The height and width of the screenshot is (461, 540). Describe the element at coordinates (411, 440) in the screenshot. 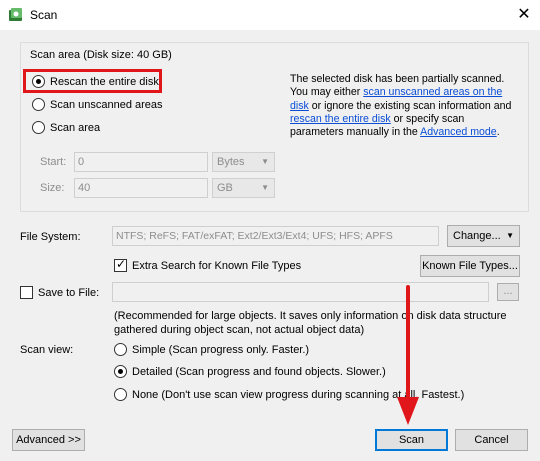

I see `scan-button: Scan` at that location.